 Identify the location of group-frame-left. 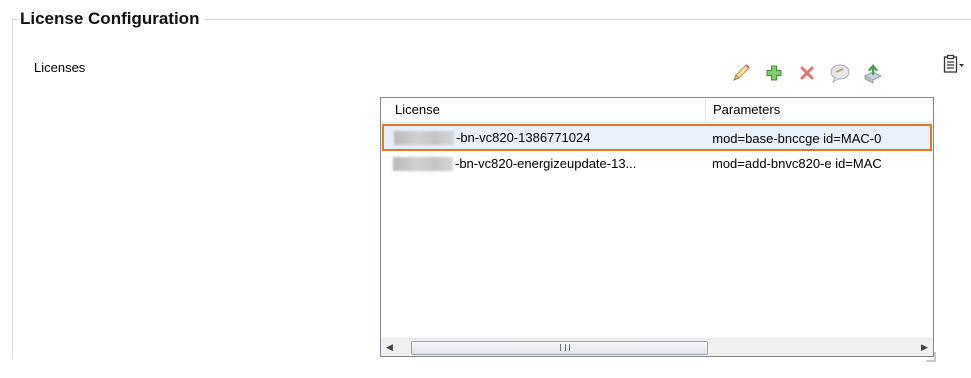
(12, 189).